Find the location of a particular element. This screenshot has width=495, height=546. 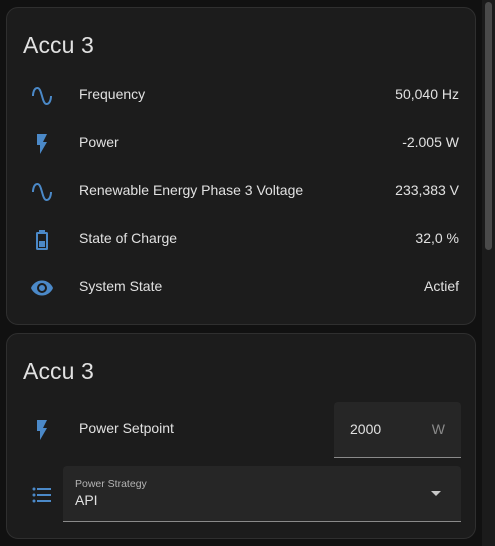

power-setpoint-input: 2000 W is located at coordinates (397, 430).